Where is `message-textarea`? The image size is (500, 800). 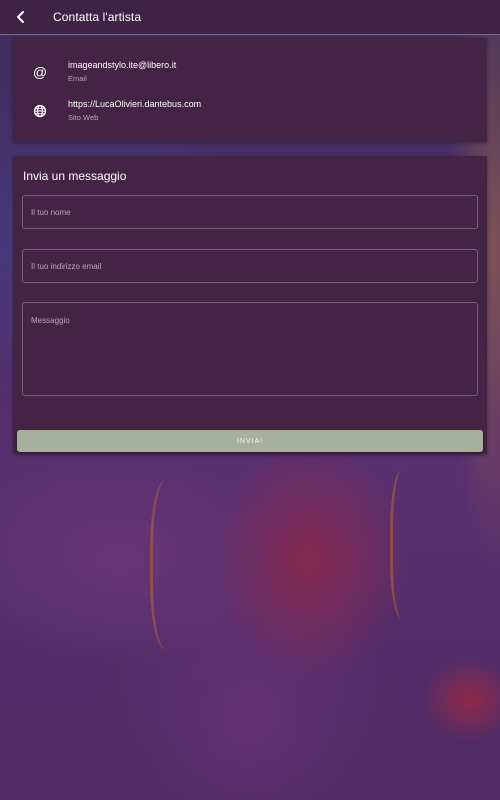
message-textarea is located at coordinates (250, 349).